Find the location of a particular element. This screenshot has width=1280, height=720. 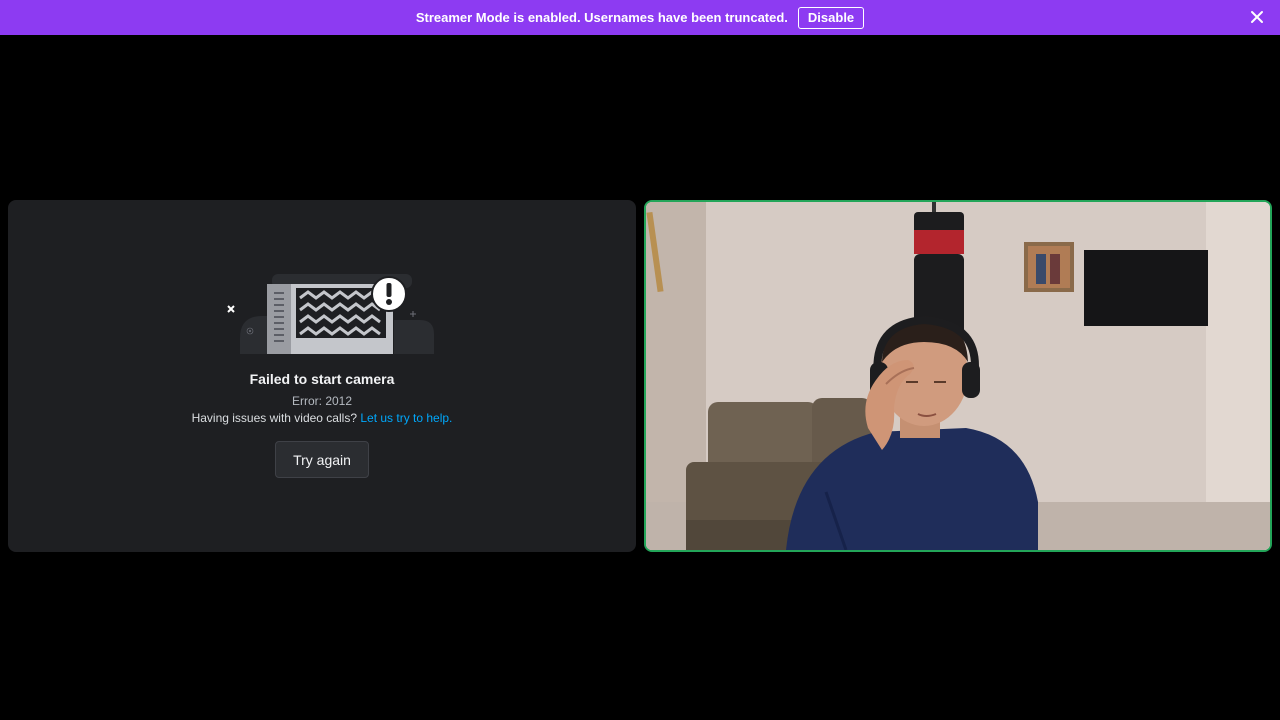

close-banner-button is located at coordinates (1257, 17).